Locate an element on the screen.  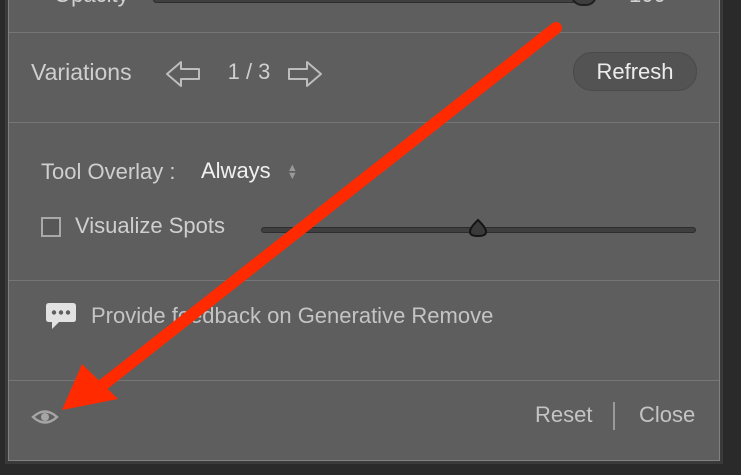
up-down-chevron-icon: ▲ ▼ is located at coordinates (292, 172).